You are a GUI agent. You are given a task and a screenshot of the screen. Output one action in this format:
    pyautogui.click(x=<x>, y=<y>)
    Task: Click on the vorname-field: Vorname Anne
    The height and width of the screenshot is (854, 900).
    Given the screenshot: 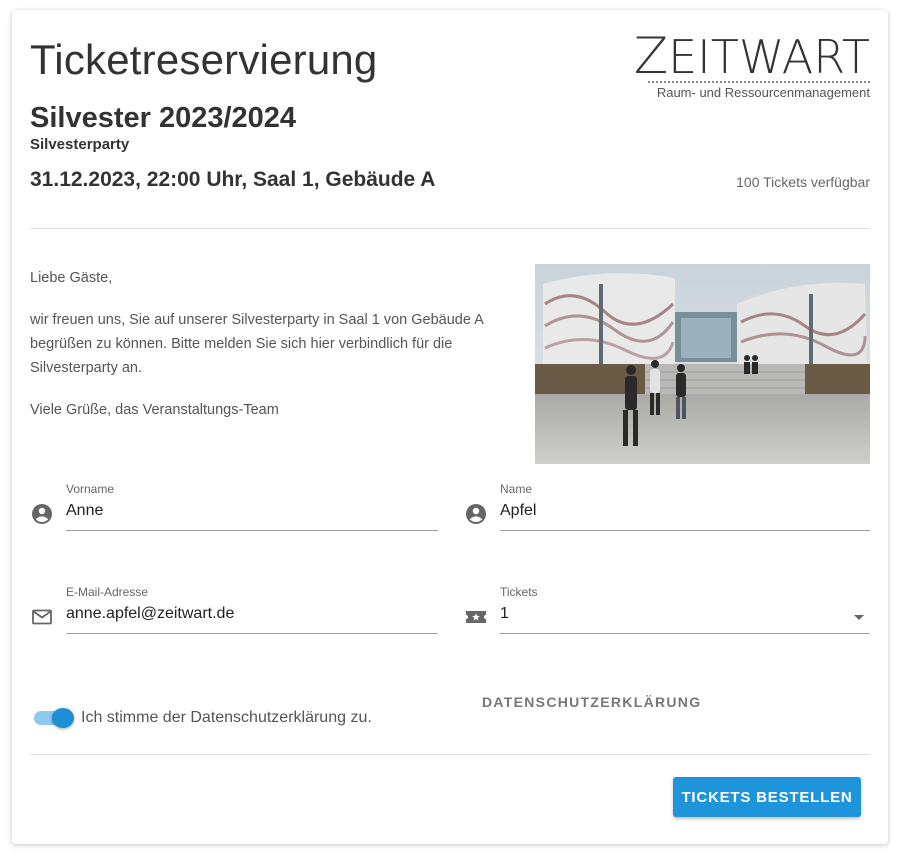 What is the action you would take?
    pyautogui.click(x=234, y=507)
    